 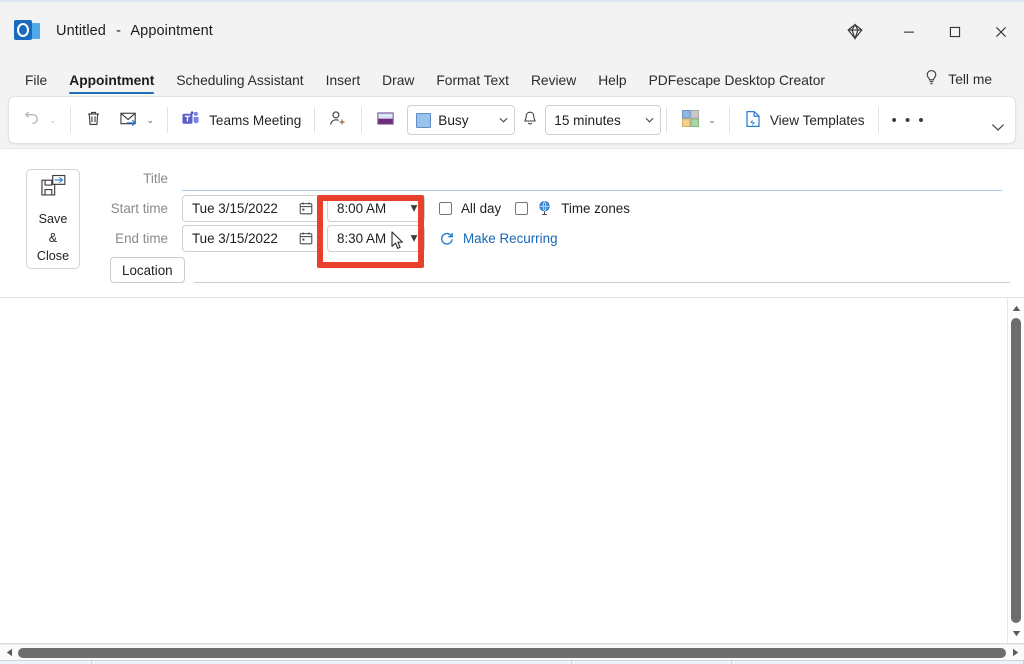 What do you see at coordinates (235, 238) in the screenshot?
I see `end-date-value: Tue 3/15/2022` at bounding box center [235, 238].